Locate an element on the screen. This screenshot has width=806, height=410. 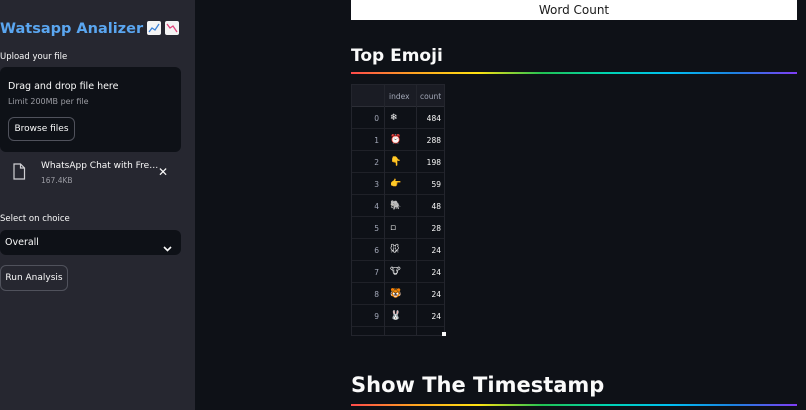
emoji-cell: 👇 is located at coordinates (396, 162).